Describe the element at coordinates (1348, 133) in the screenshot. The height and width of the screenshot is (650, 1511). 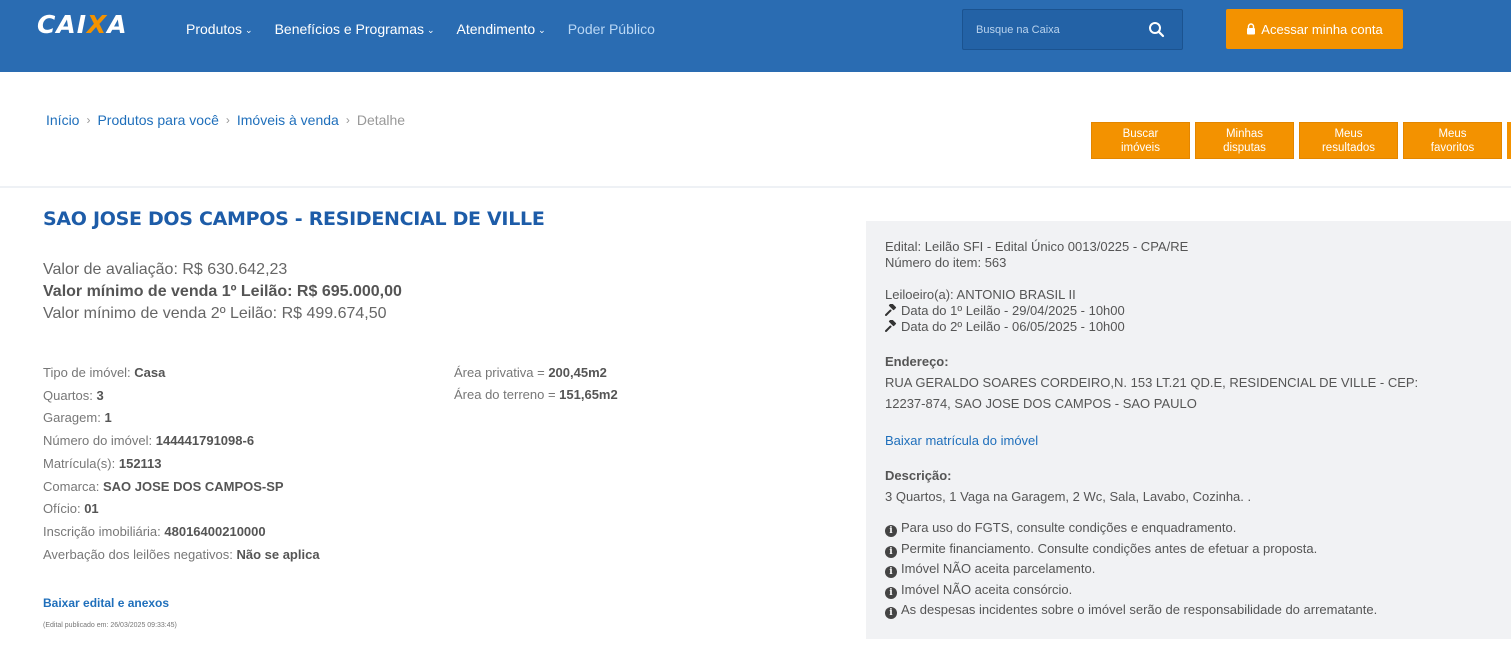
I see `meus-resultados-line1: Meus` at that location.